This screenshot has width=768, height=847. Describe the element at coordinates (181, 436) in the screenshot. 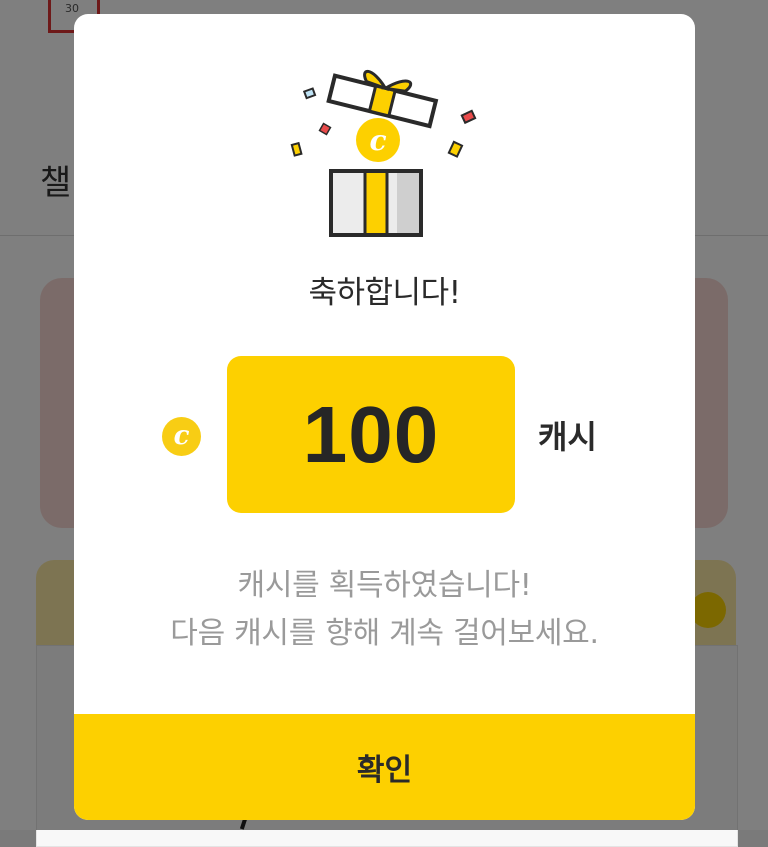

I see `coin-icon: c` at that location.